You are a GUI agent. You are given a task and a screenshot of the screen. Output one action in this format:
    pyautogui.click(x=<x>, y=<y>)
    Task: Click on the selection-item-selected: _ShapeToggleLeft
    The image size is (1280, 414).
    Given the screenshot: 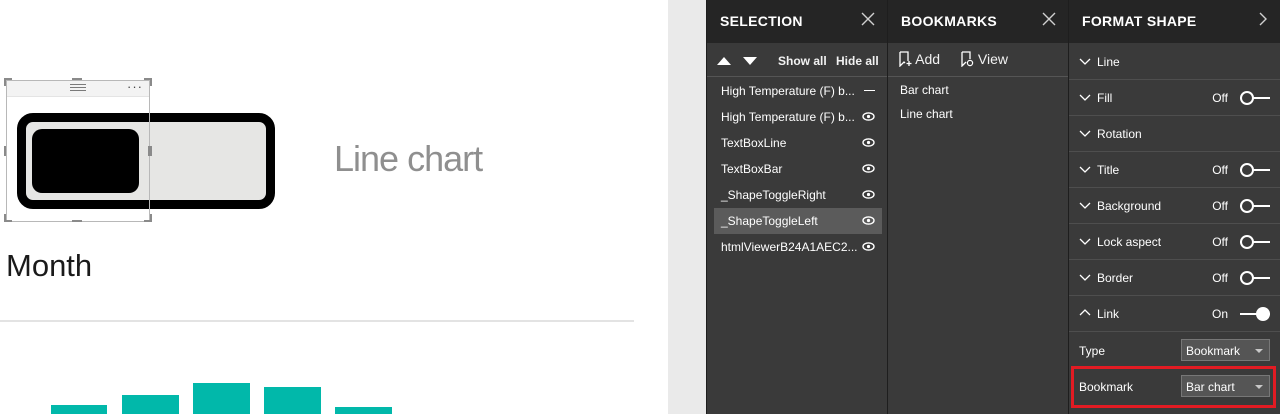 What is the action you would take?
    pyautogui.click(x=798, y=221)
    